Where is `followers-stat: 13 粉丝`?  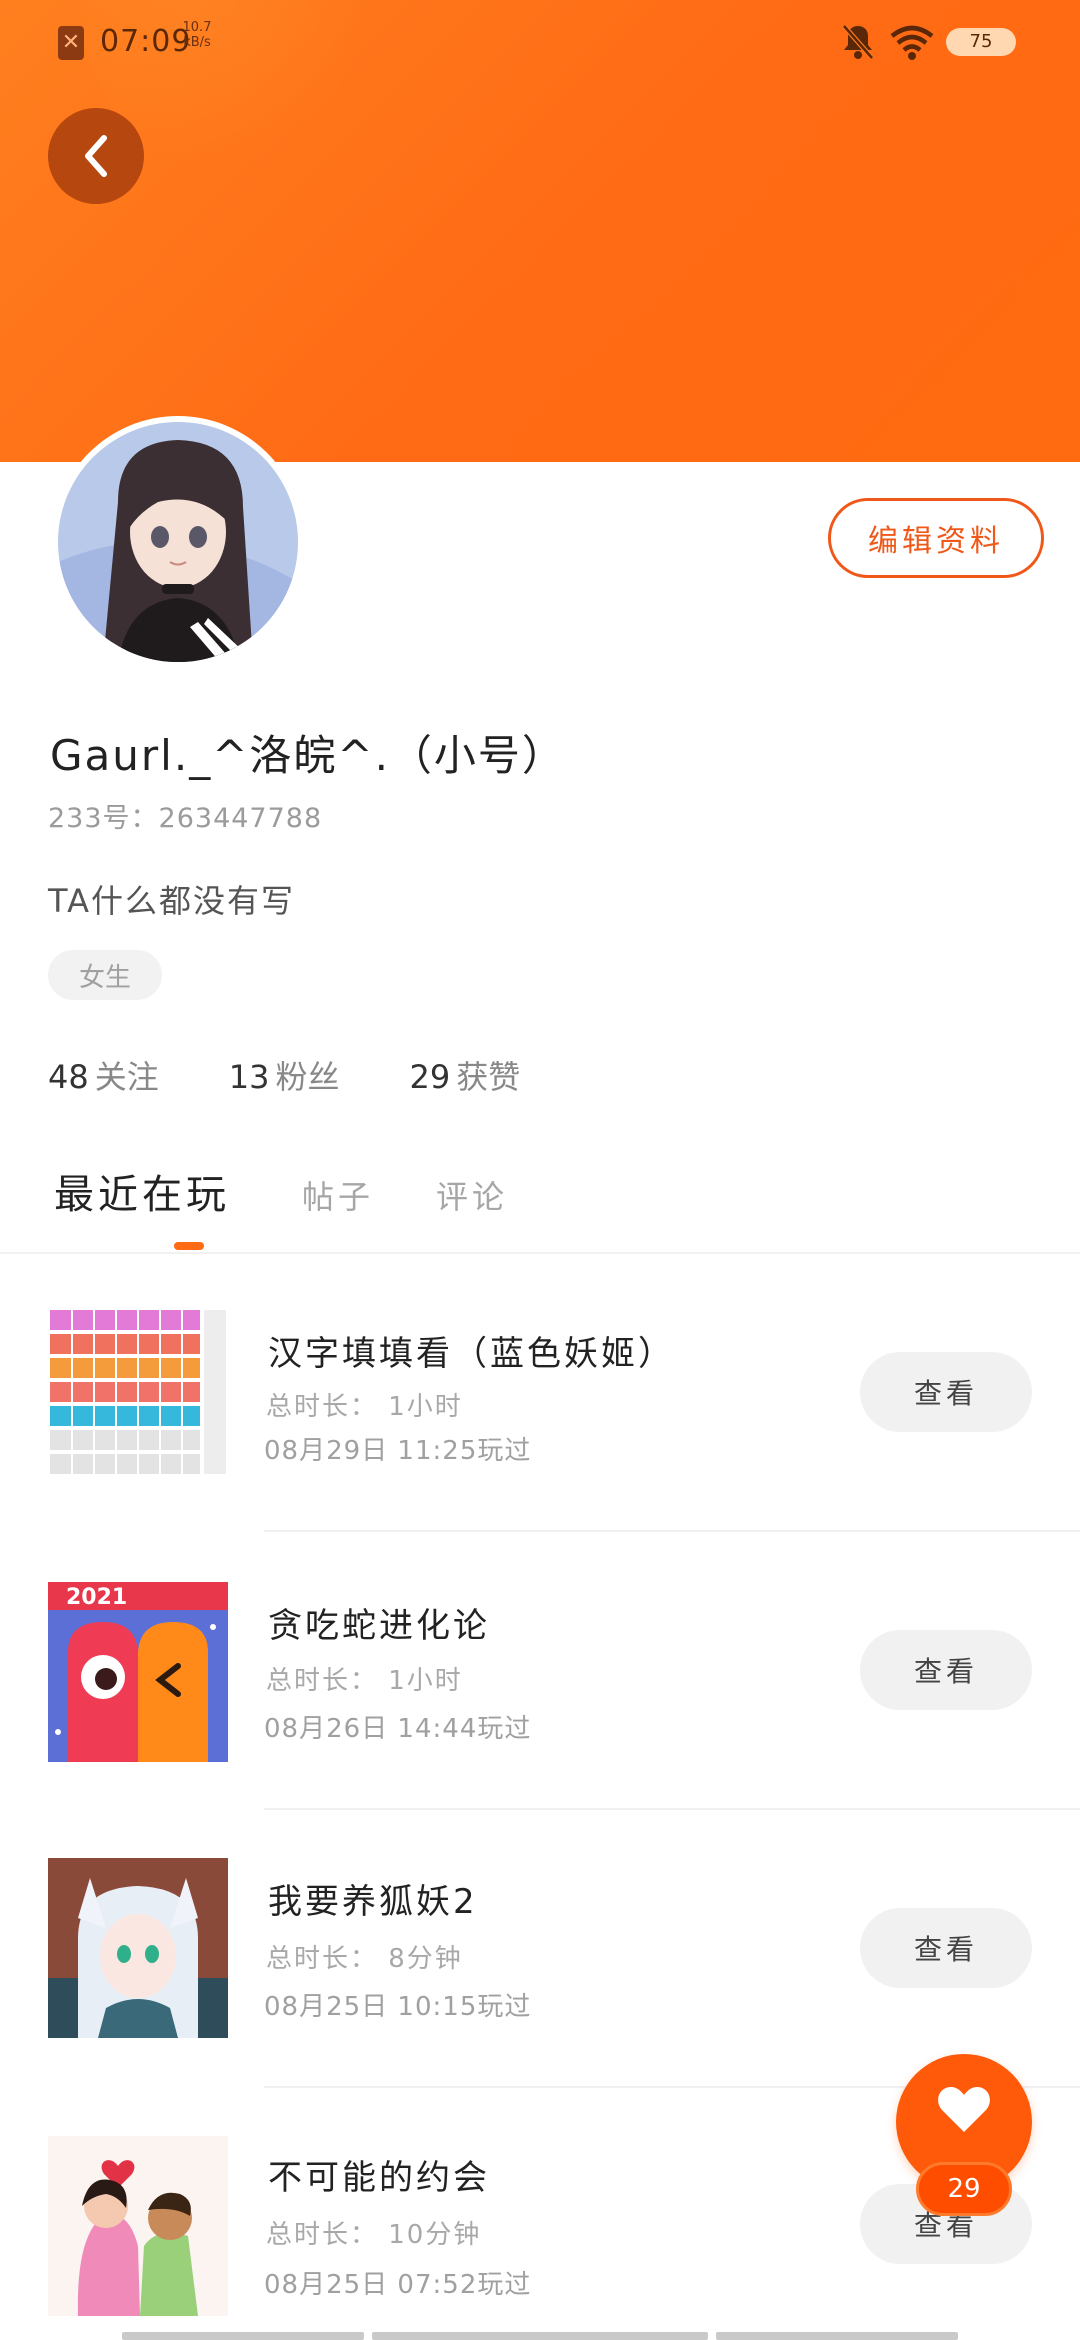 followers-stat: 13 粉丝 is located at coordinates (284, 1075).